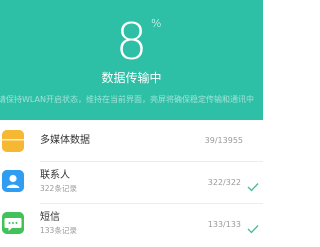 This screenshot has height=247, width=320. Describe the element at coordinates (50, 217) in the screenshot. I see `item-title: 短信` at that location.